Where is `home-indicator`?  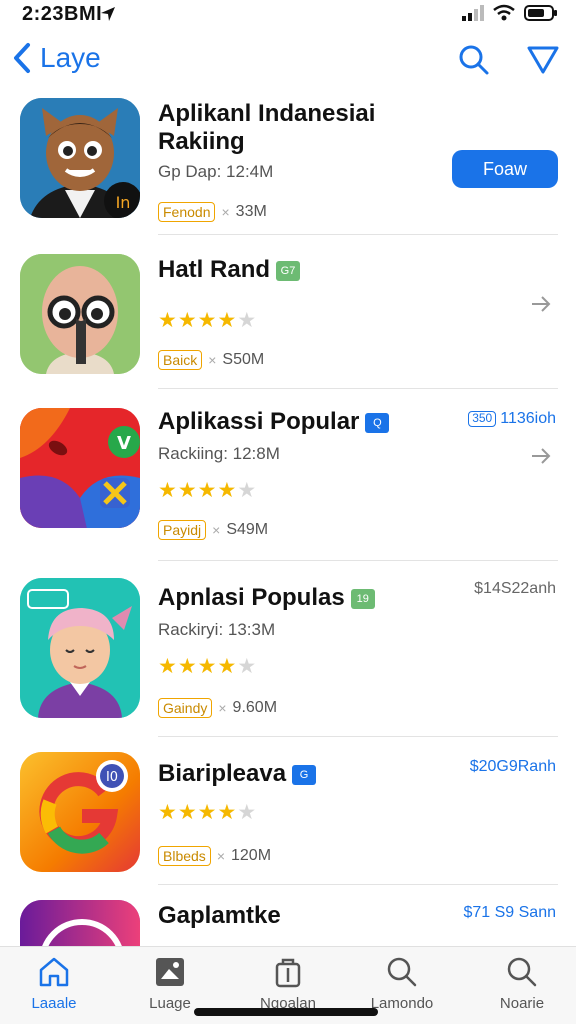 home-indicator is located at coordinates (286, 1012).